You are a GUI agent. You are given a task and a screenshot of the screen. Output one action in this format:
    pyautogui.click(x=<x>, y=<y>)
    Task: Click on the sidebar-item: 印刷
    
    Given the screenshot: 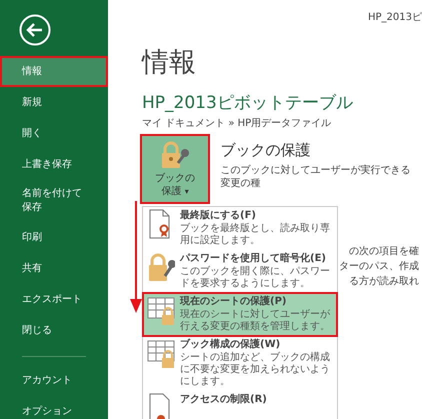 What is the action you would take?
    pyautogui.click(x=54, y=237)
    